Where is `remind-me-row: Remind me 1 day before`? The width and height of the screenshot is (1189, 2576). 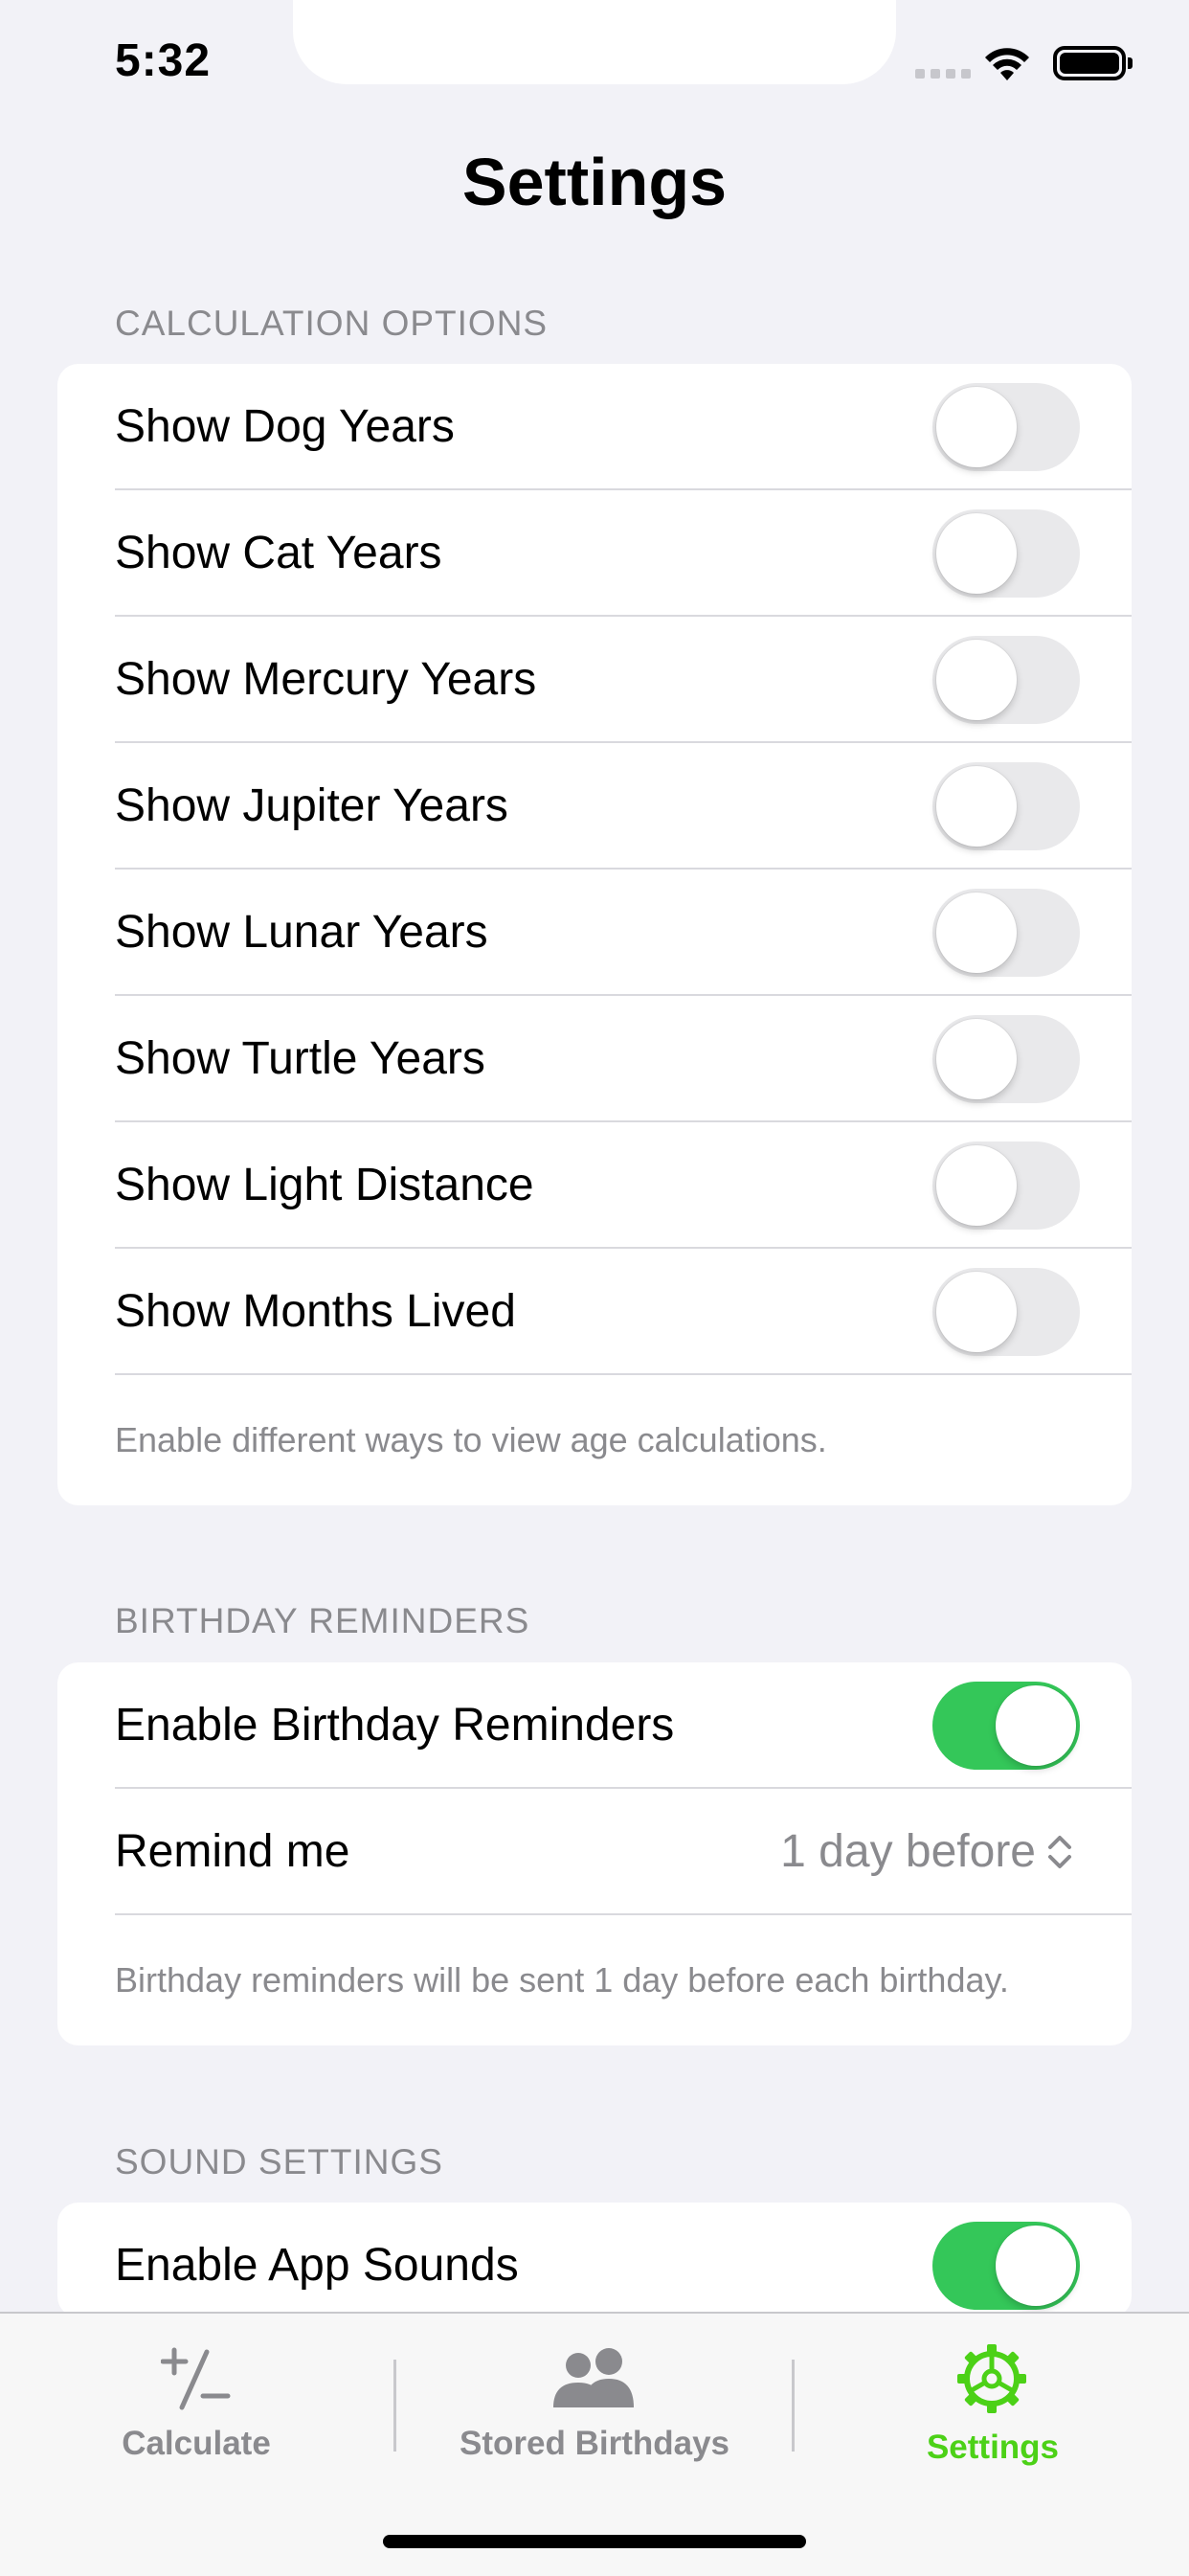
remind-me-row: Remind me 1 day before is located at coordinates (594, 1852).